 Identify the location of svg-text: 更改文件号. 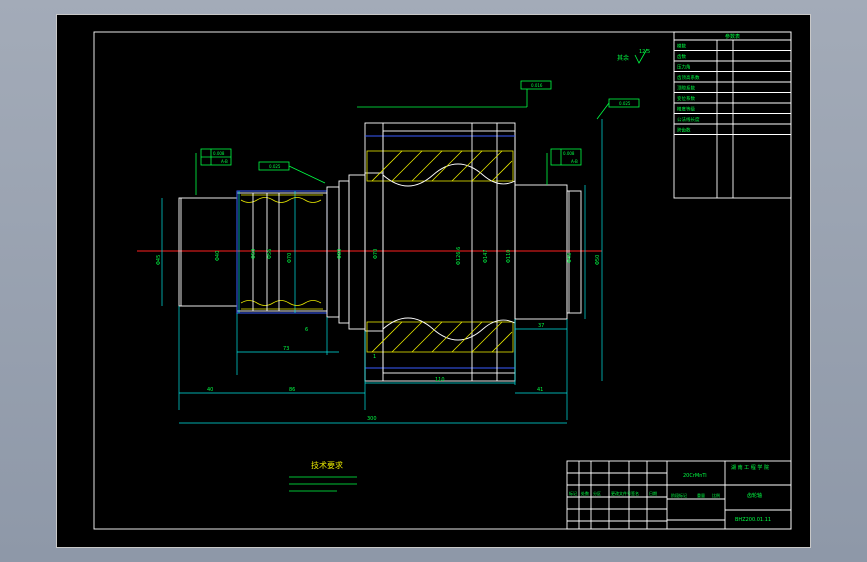
(621, 493).